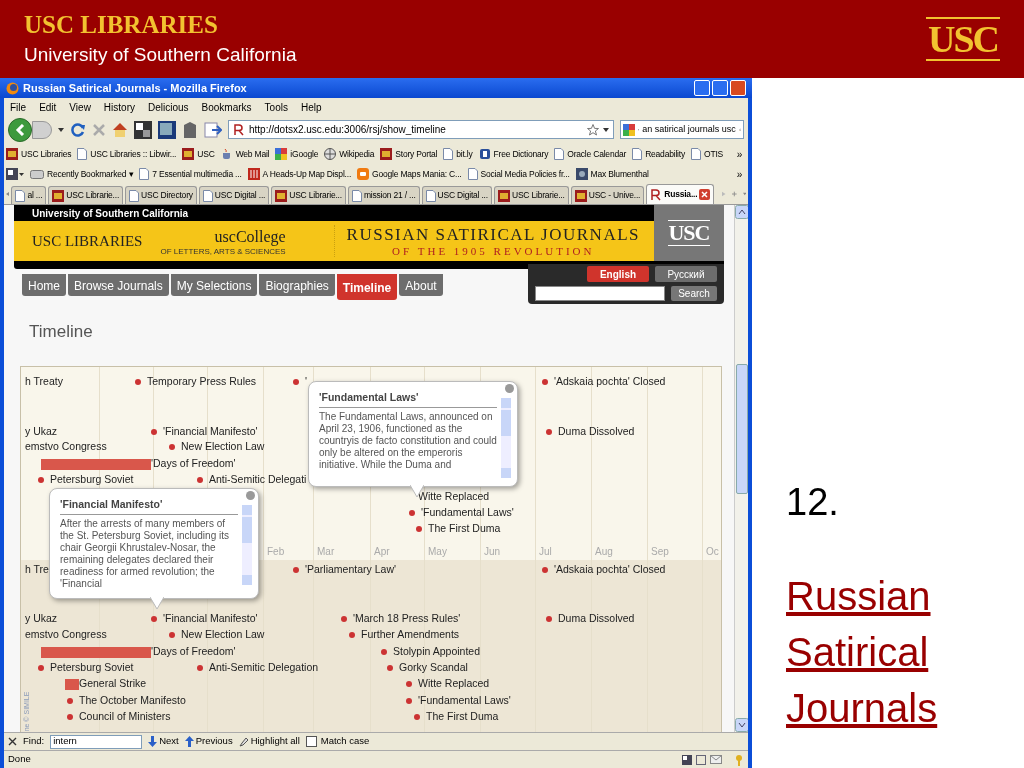 The height and width of the screenshot is (768, 1024). I want to click on event-label: 'March 18 Press Rules', so click(407, 619).